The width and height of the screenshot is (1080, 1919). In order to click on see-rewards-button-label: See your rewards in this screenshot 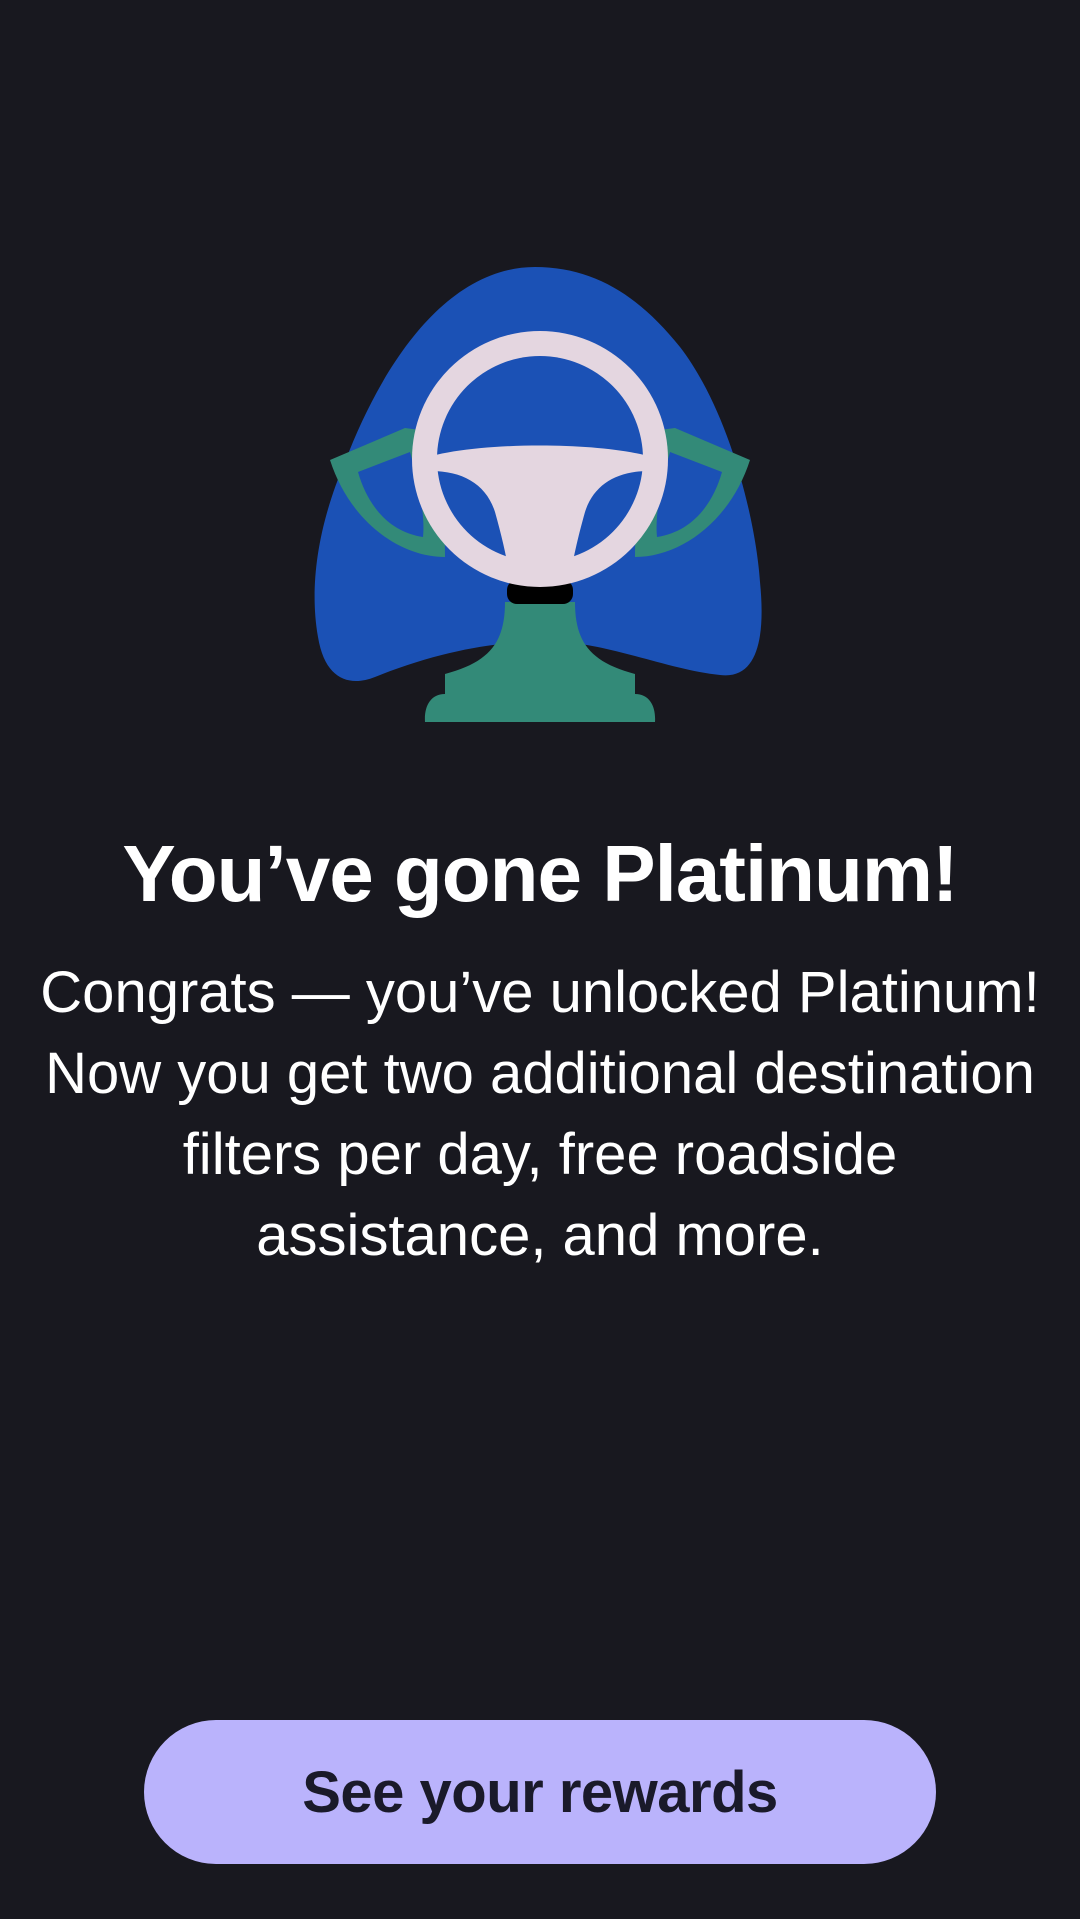, I will do `click(540, 1792)`.